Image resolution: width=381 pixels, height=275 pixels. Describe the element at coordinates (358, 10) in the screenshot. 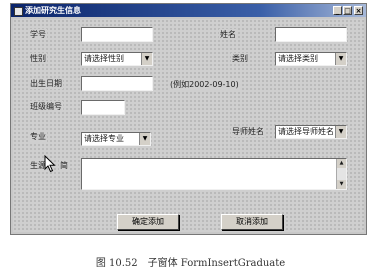

I see `close-button: ×` at that location.